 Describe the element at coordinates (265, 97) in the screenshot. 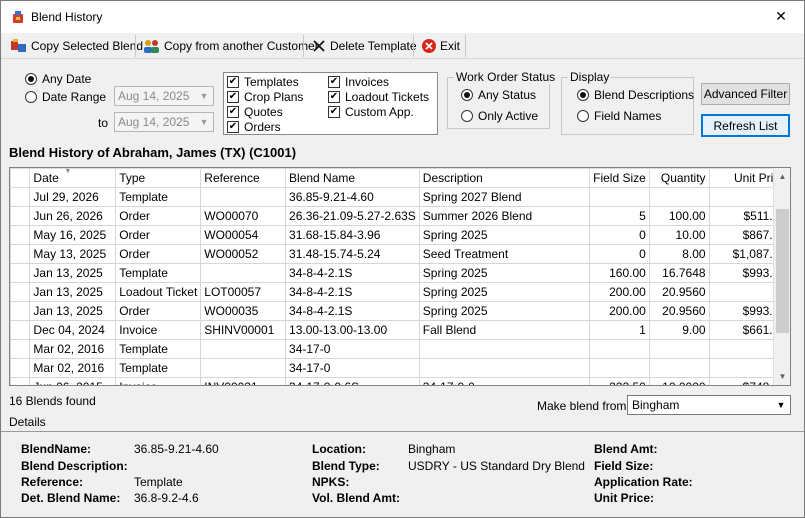

I see `crop-plans-checkbox: ✔ Crop Plans` at that location.